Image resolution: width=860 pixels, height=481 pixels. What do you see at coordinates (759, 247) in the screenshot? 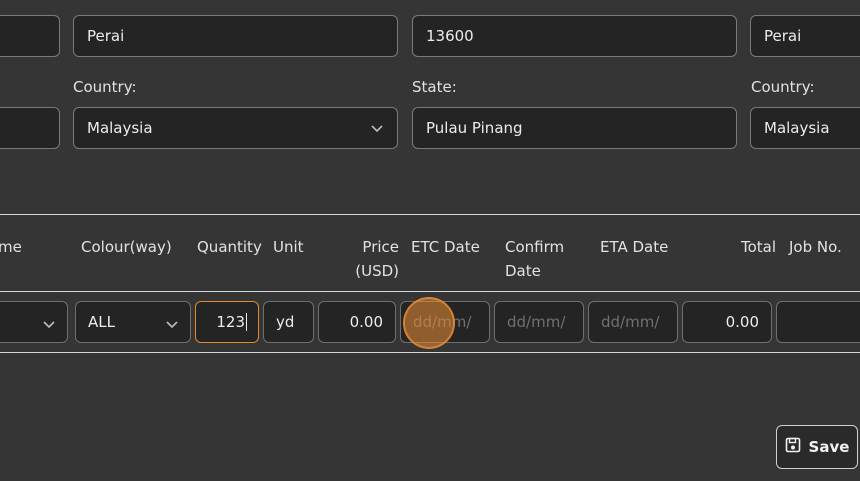
I see `header-total: Total` at bounding box center [759, 247].